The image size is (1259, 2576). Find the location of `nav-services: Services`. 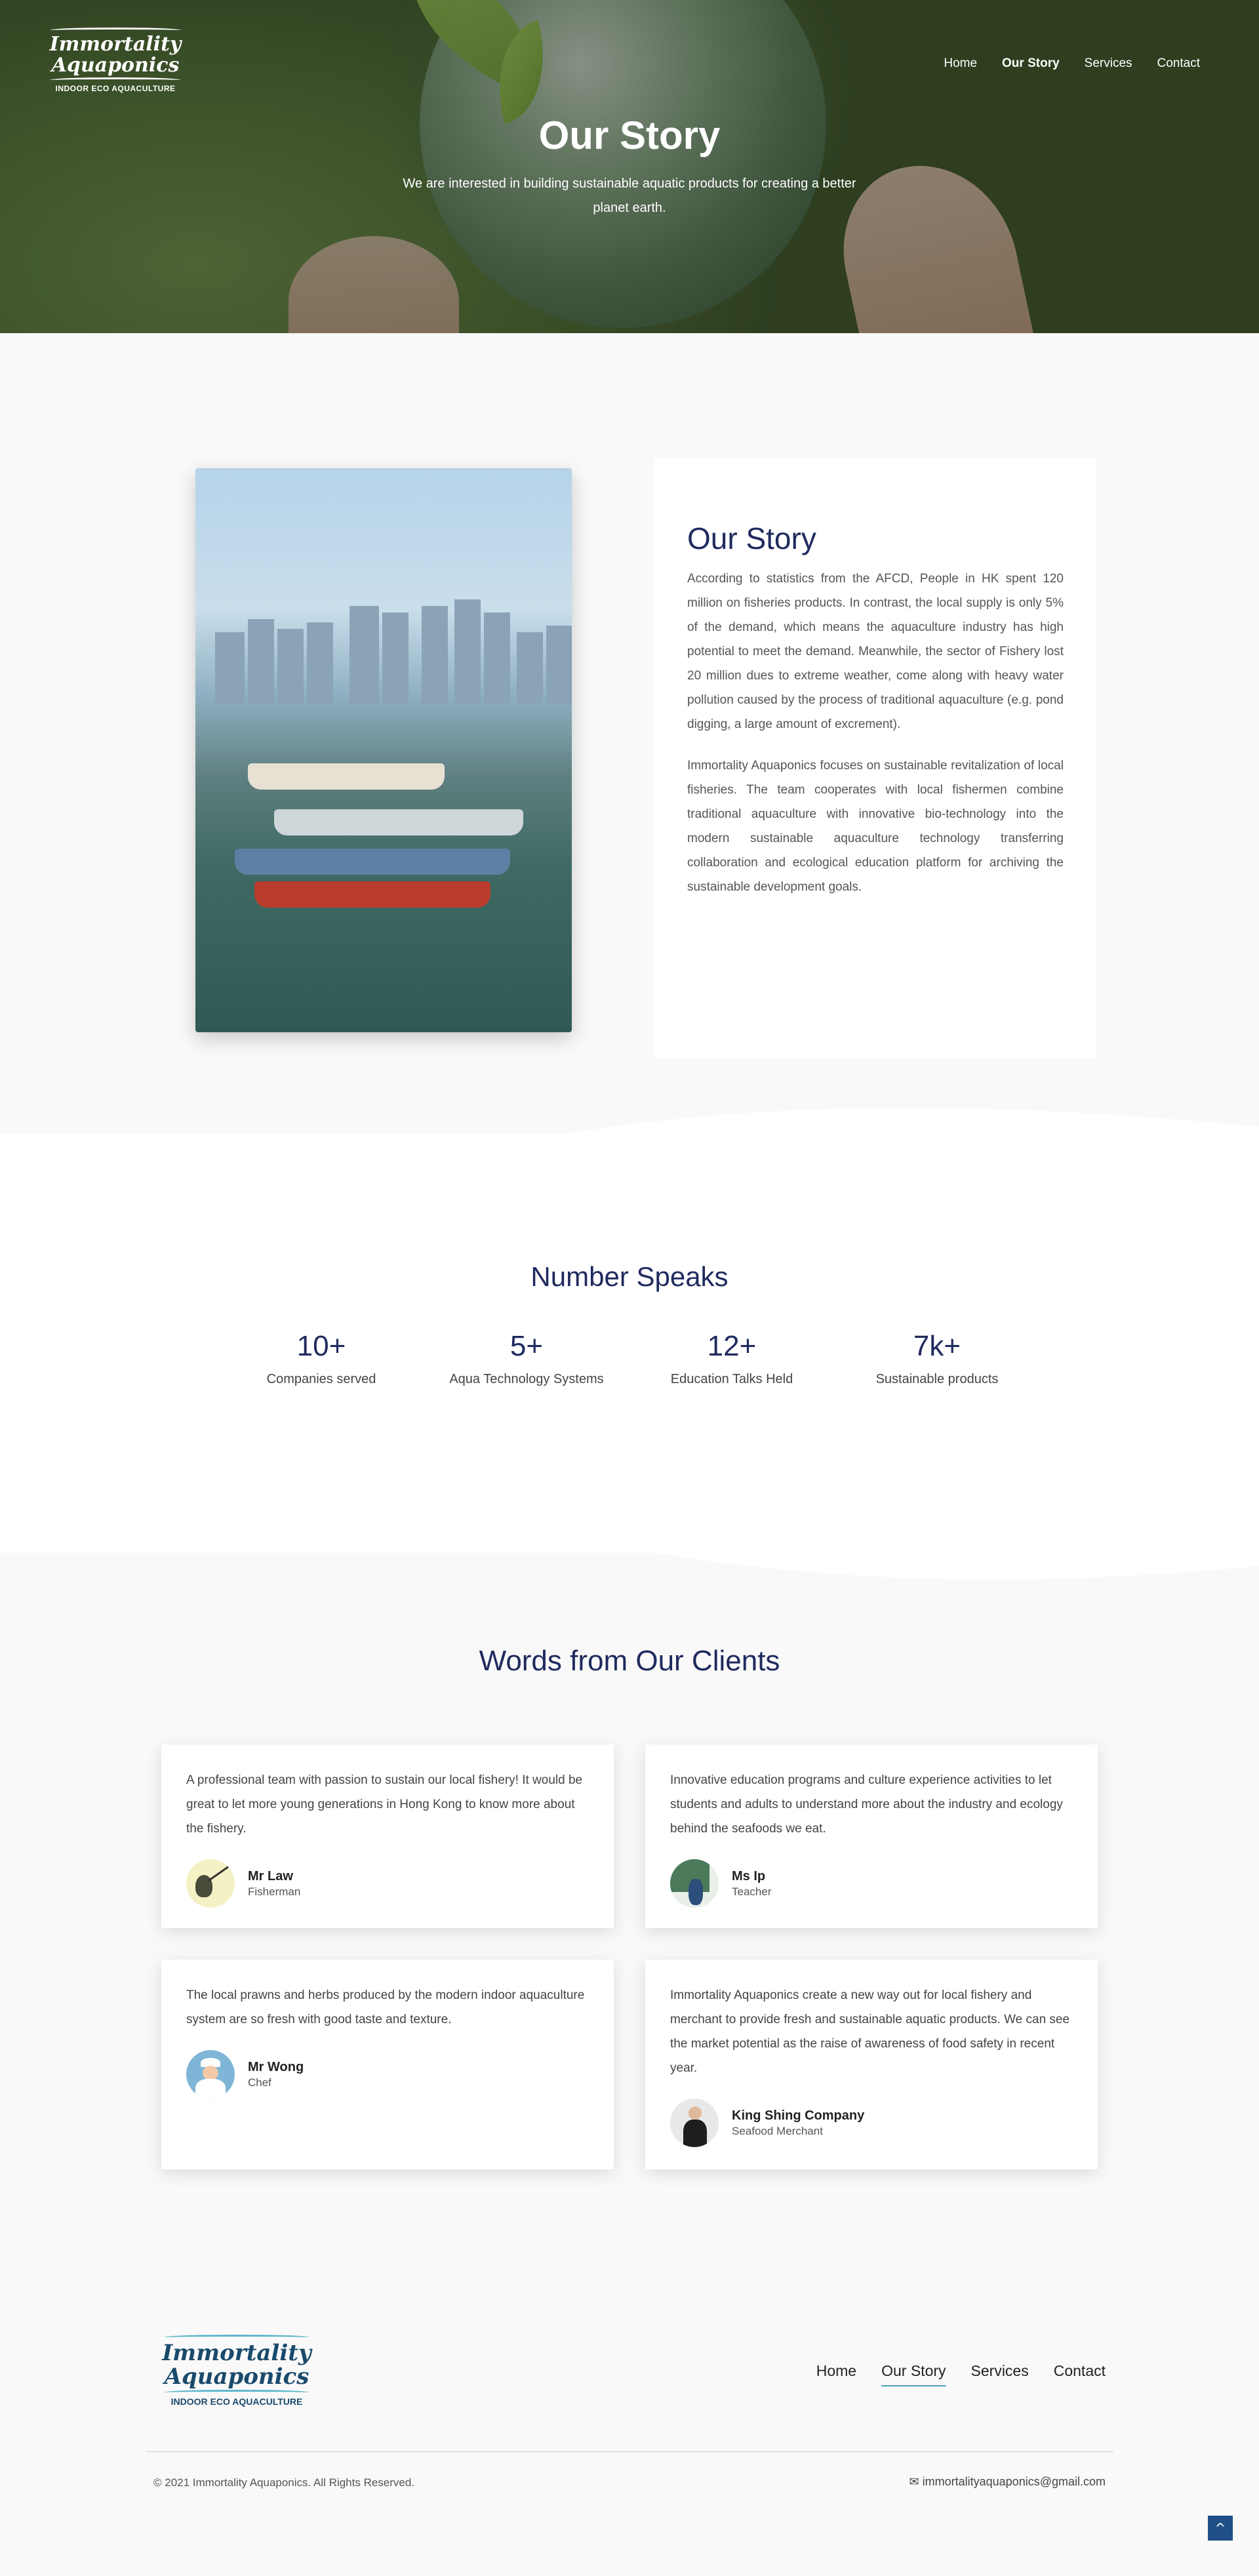

nav-services: Services is located at coordinates (1109, 63).